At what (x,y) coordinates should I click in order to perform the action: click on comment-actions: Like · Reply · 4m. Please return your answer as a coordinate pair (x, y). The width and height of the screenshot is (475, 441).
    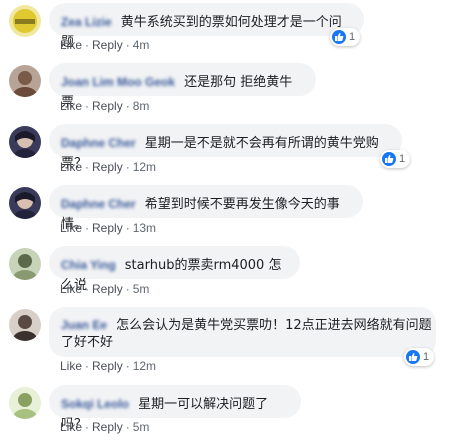
    Looking at the image, I should click on (104, 45).